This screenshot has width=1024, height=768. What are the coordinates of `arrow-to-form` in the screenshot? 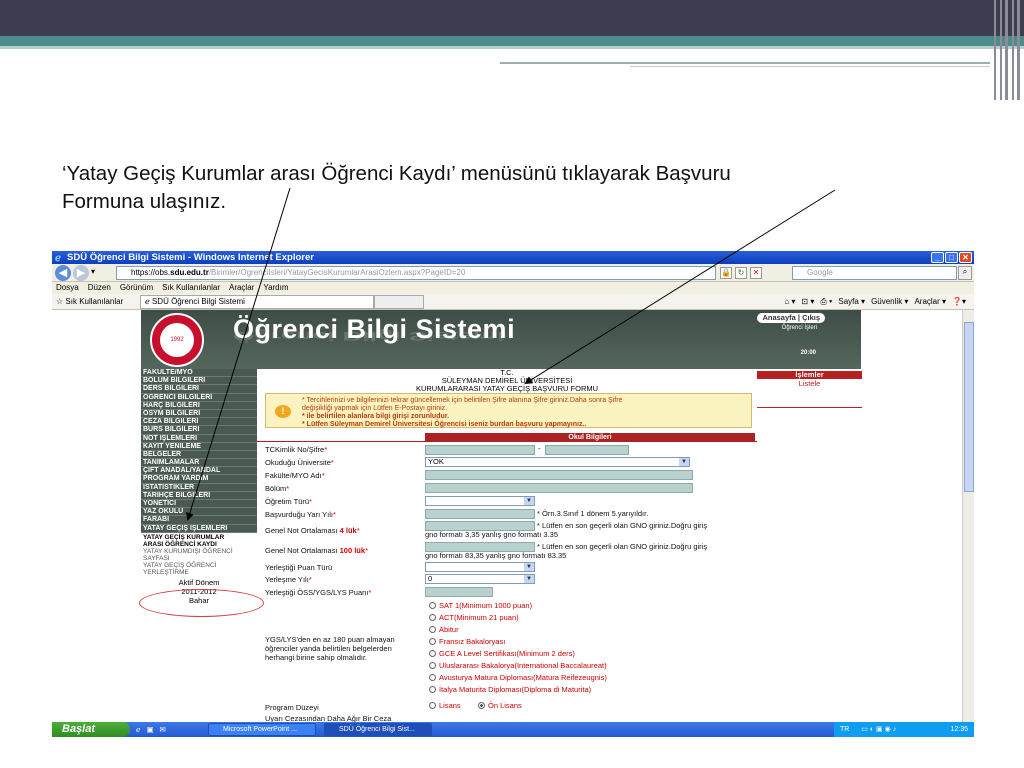 It's located at (680, 287).